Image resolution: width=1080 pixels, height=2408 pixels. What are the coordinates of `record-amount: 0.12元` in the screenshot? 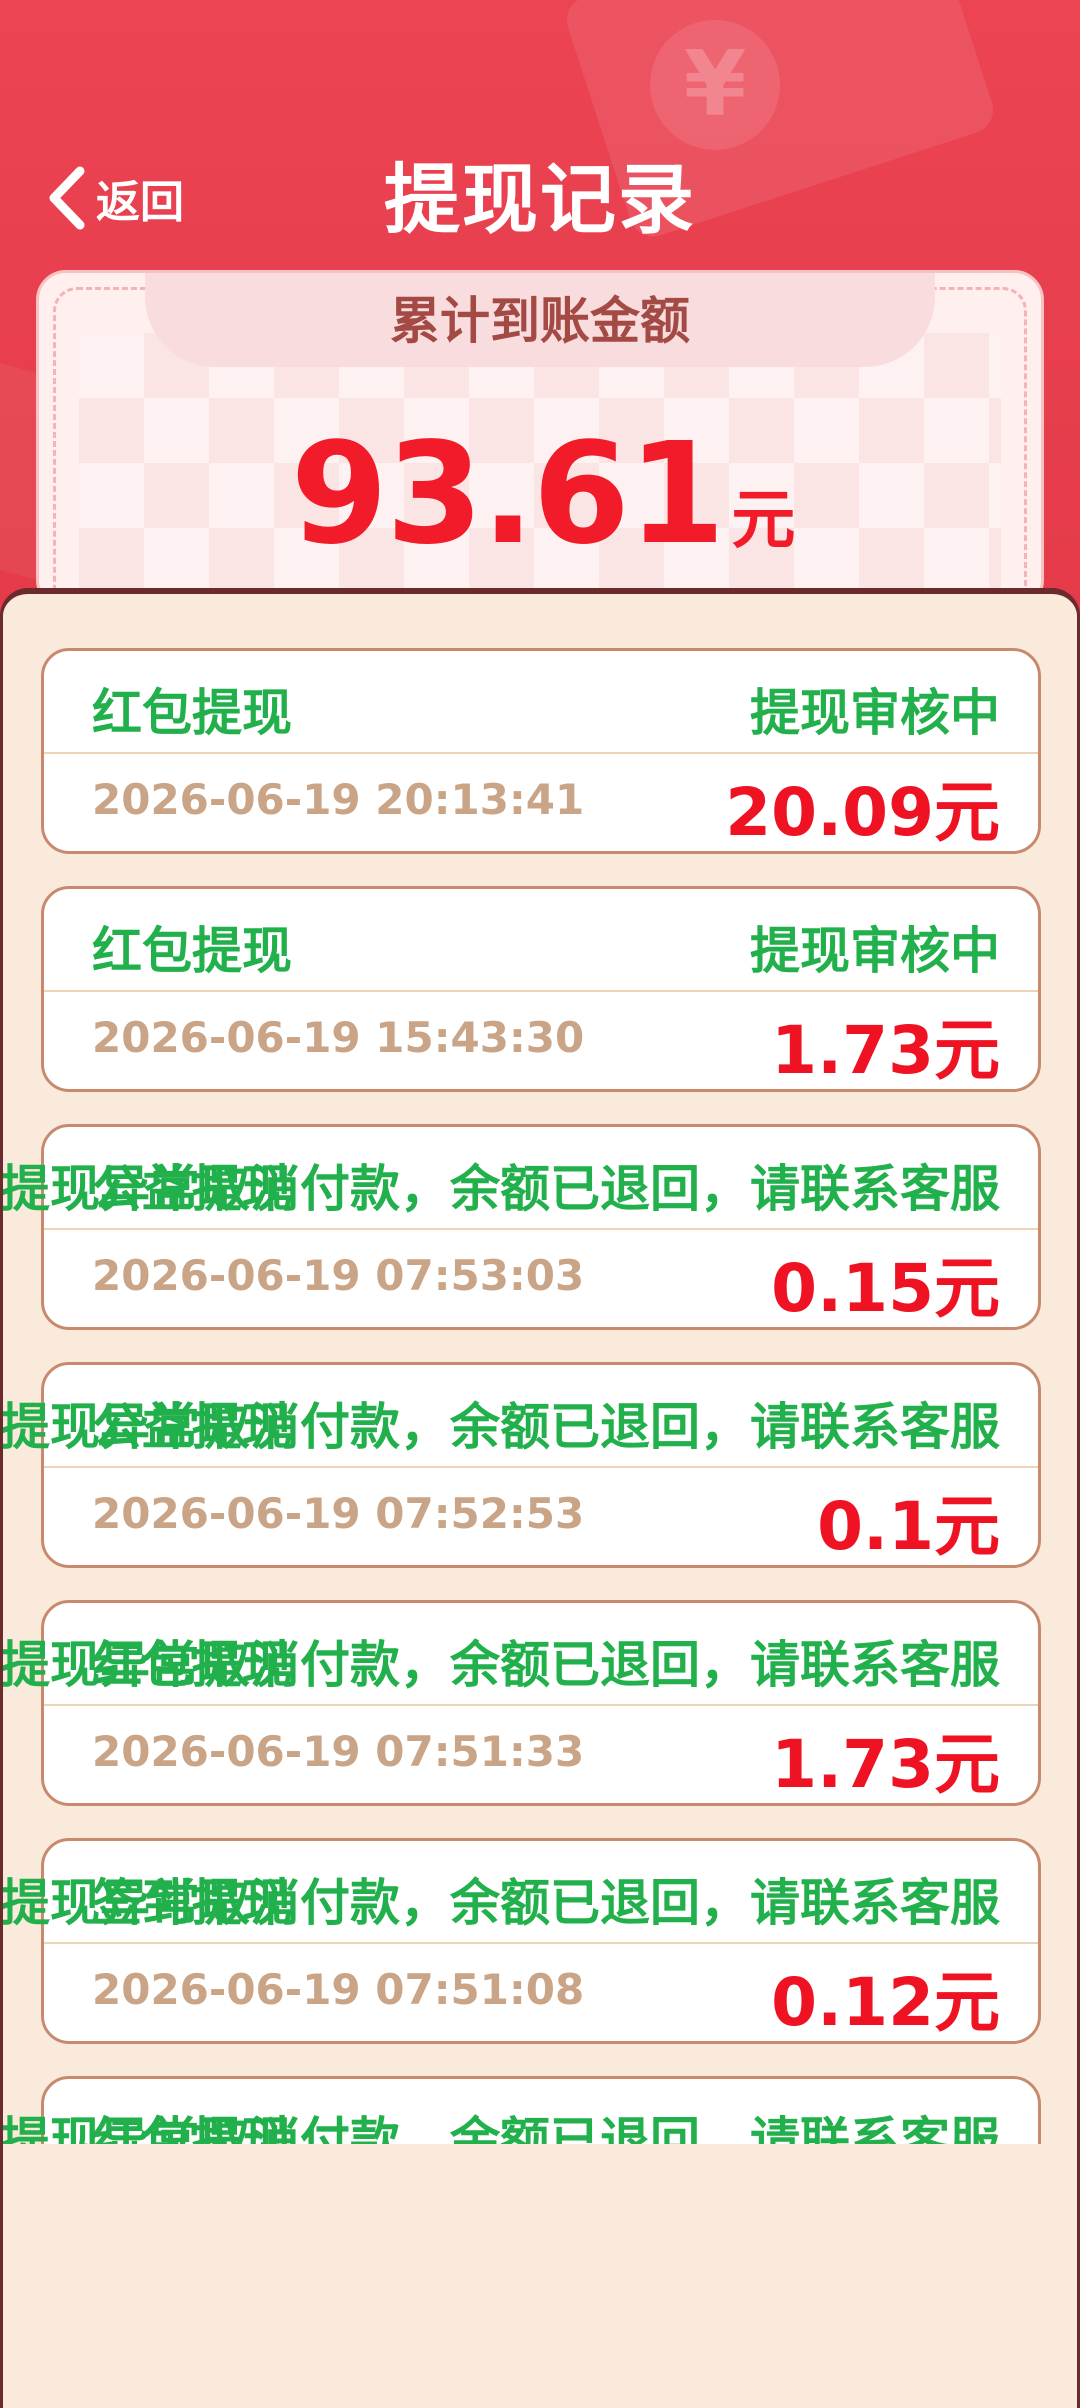 It's located at (885, 2002).